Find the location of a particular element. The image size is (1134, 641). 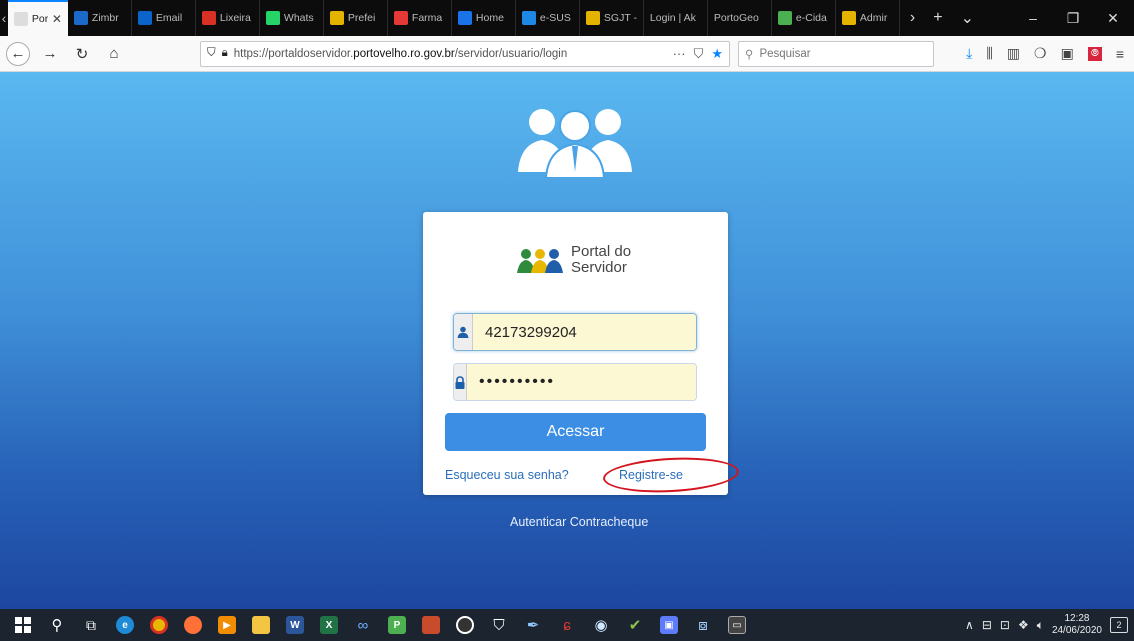

downloads-icon: ⤓ is located at coordinates (969, 53).